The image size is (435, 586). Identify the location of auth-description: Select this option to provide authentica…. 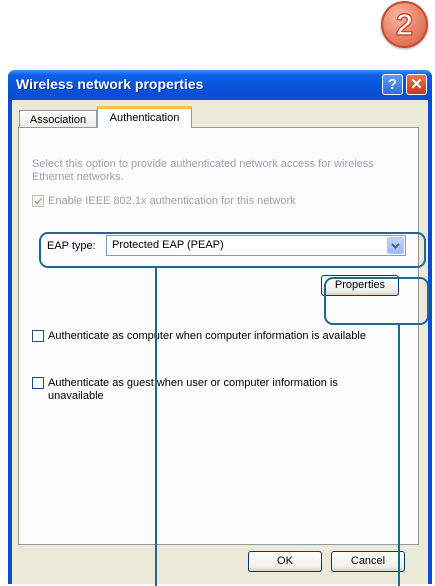
(203, 170).